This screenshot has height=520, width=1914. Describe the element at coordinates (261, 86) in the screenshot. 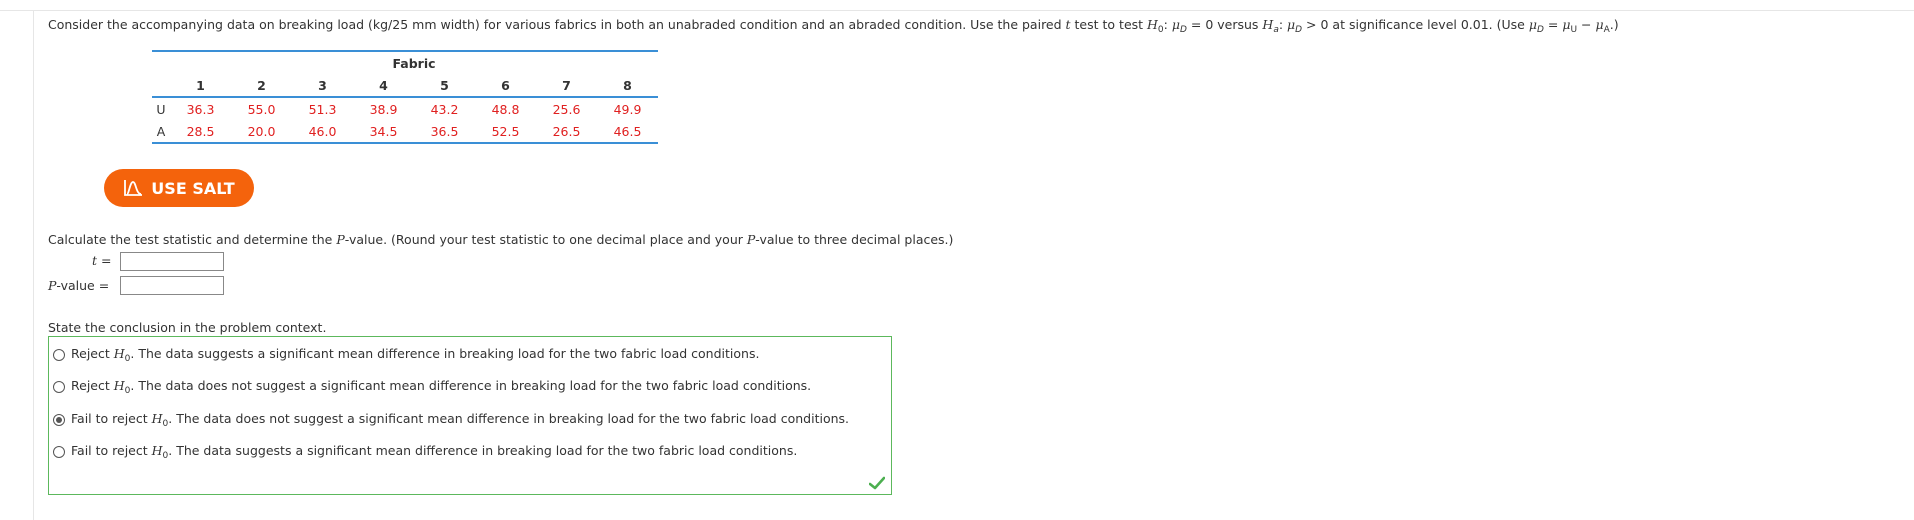

I see `column-header: 2` at that location.